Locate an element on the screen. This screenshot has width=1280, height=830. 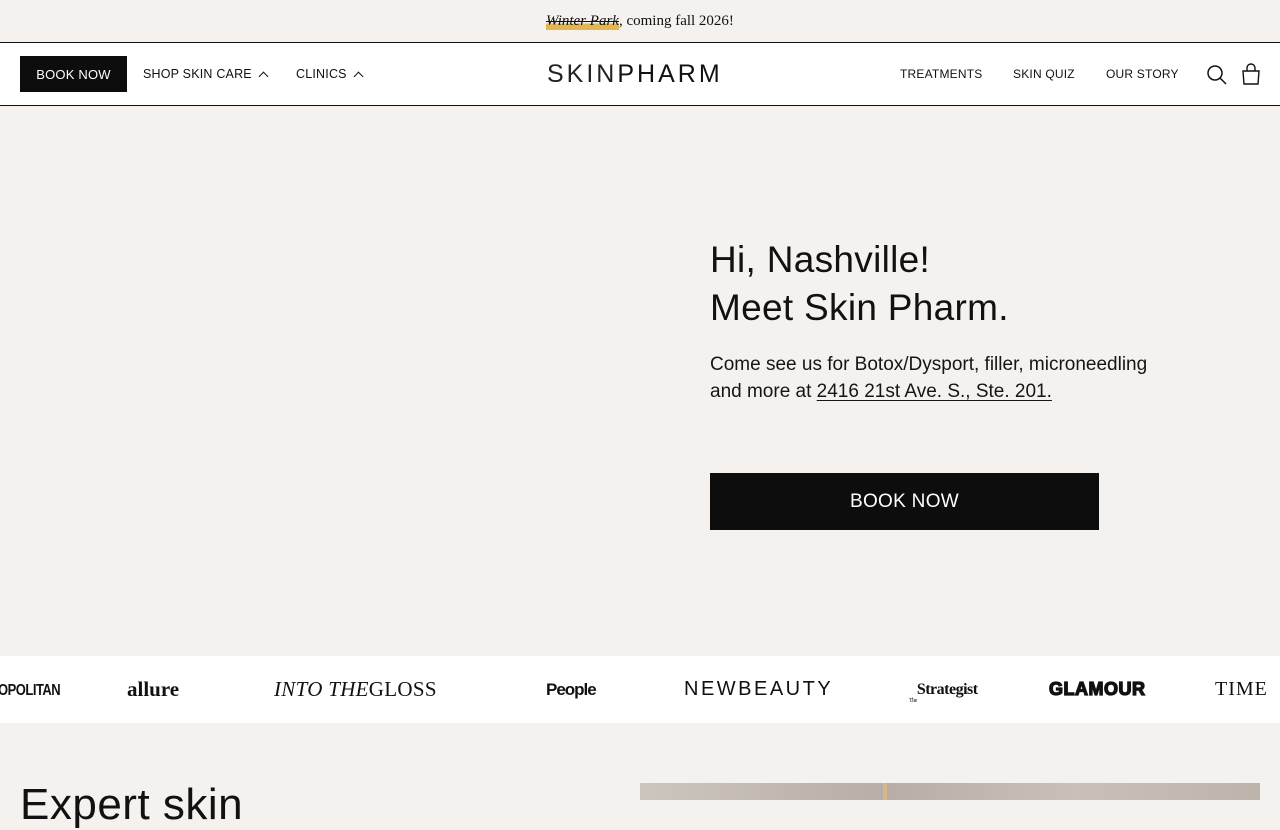
nav-clinics-label: CLINICS is located at coordinates (321, 74).